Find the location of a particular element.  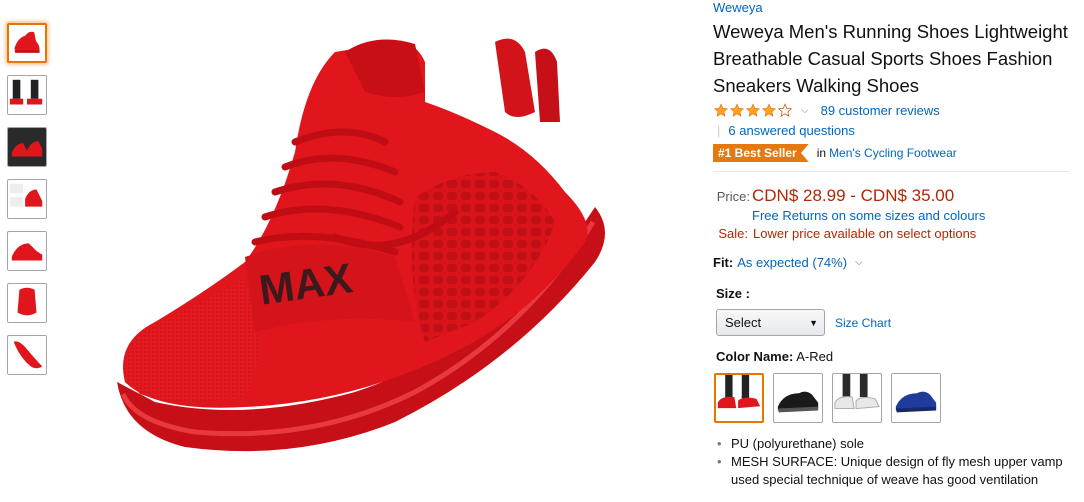

swatch-black is located at coordinates (798, 398).